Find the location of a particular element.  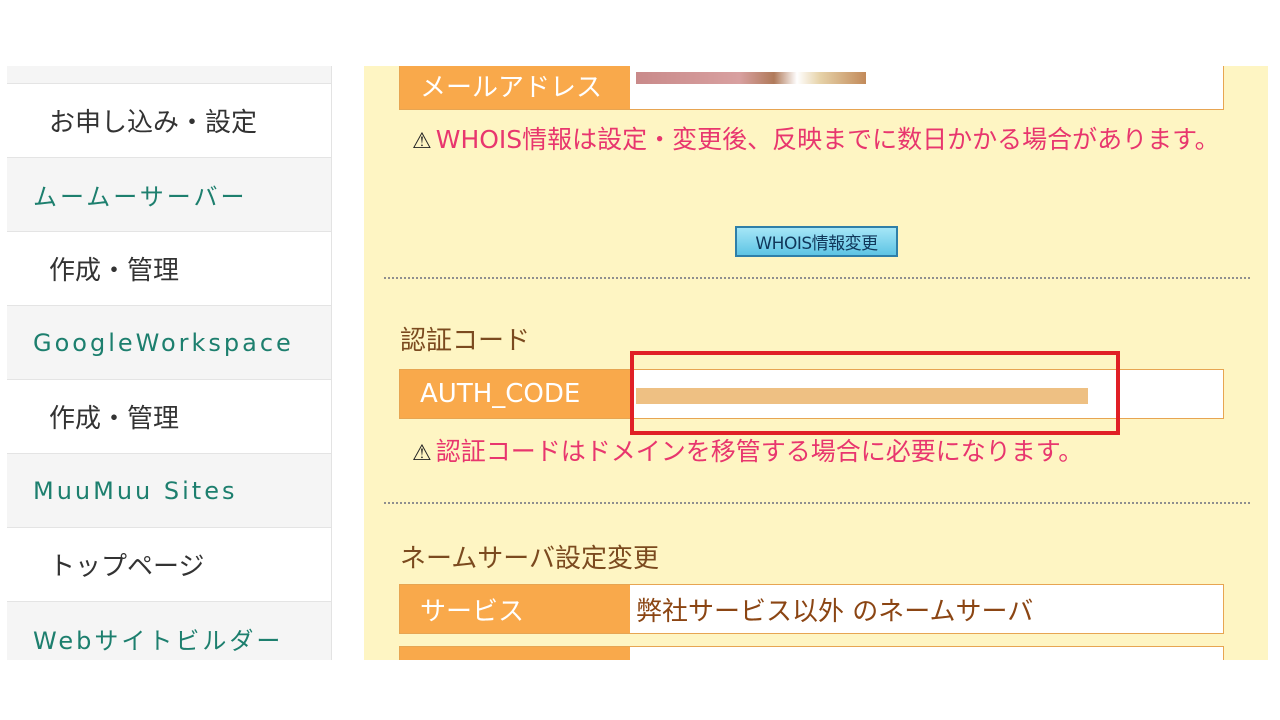

sidebar-heading-muumuu-server: ムームーサーバー is located at coordinates (169, 195).